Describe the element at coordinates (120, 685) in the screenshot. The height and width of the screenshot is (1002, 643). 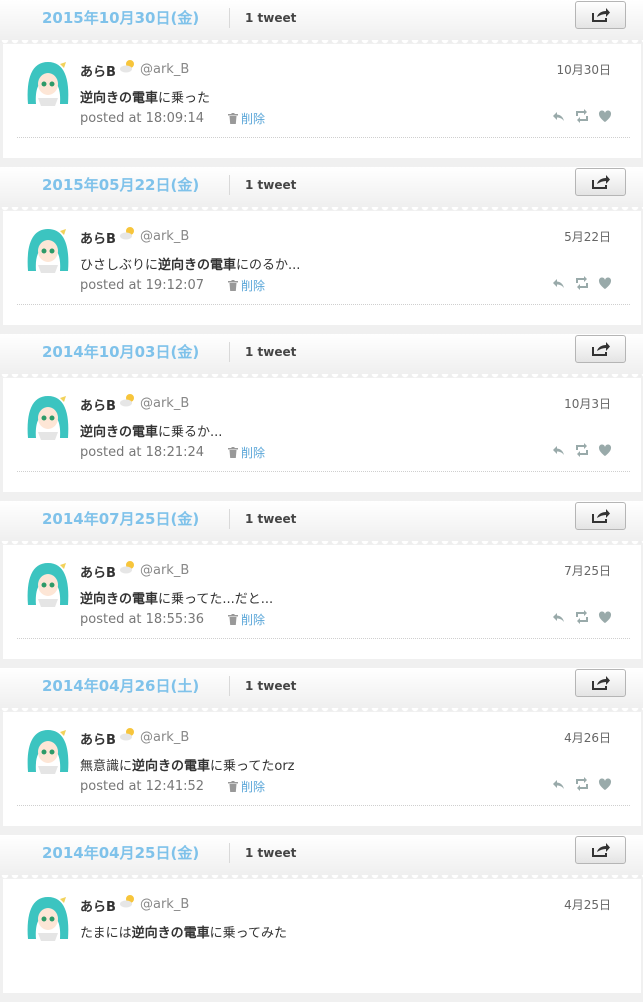
I see `day-date: 2014年04月26日(土)` at that location.